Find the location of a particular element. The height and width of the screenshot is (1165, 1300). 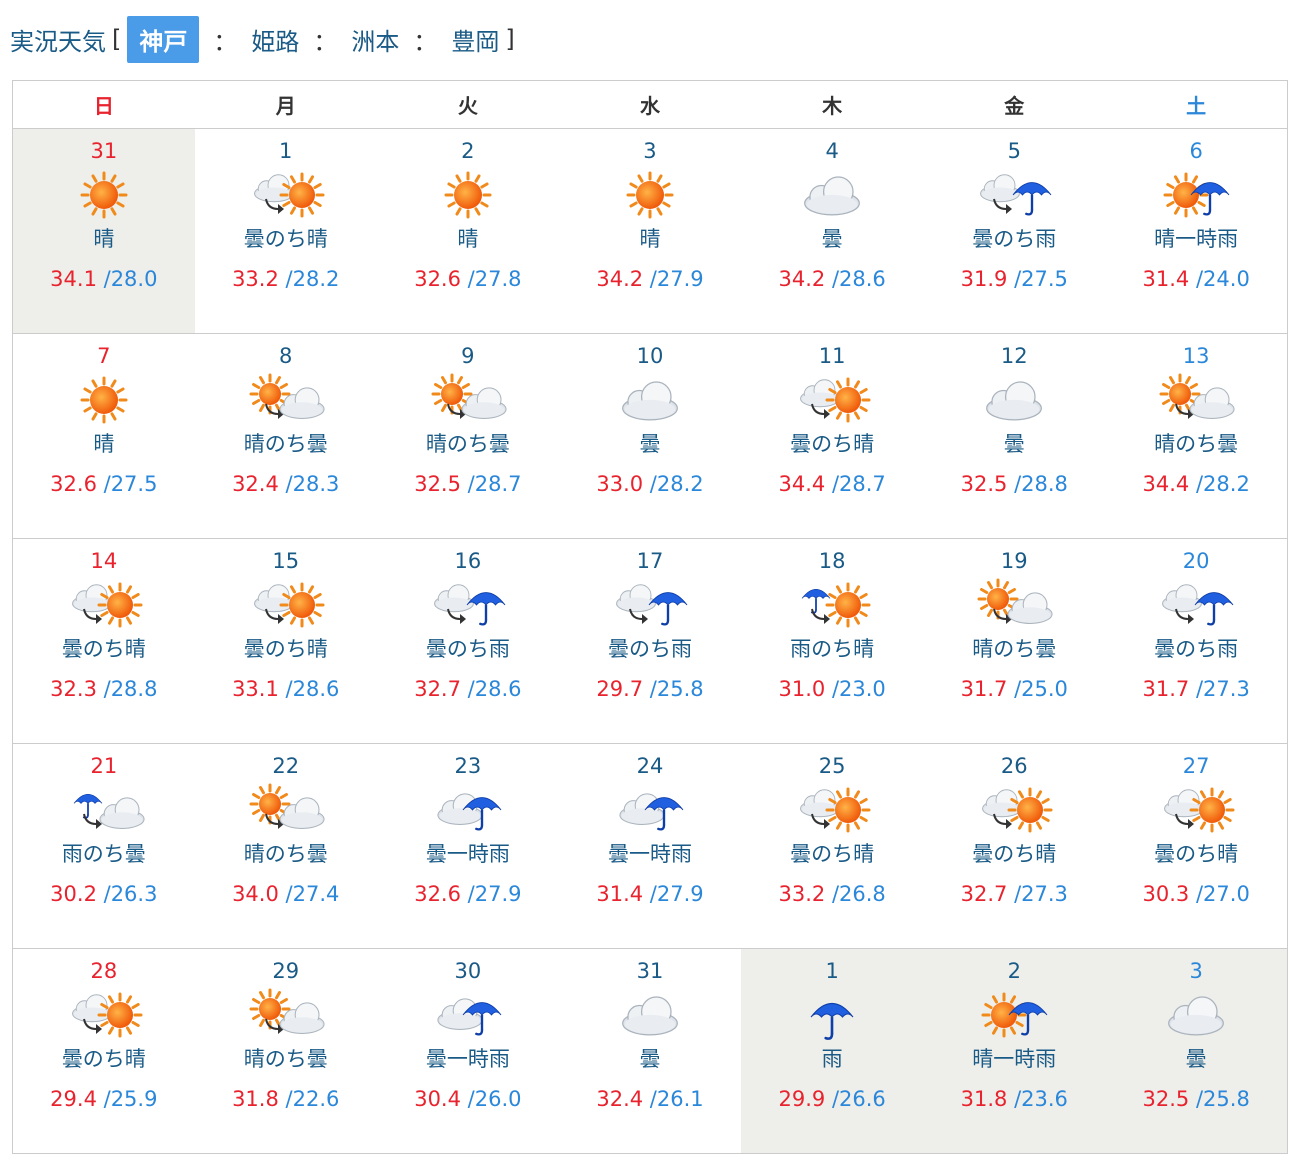

day-number: 25 is located at coordinates (832, 766).